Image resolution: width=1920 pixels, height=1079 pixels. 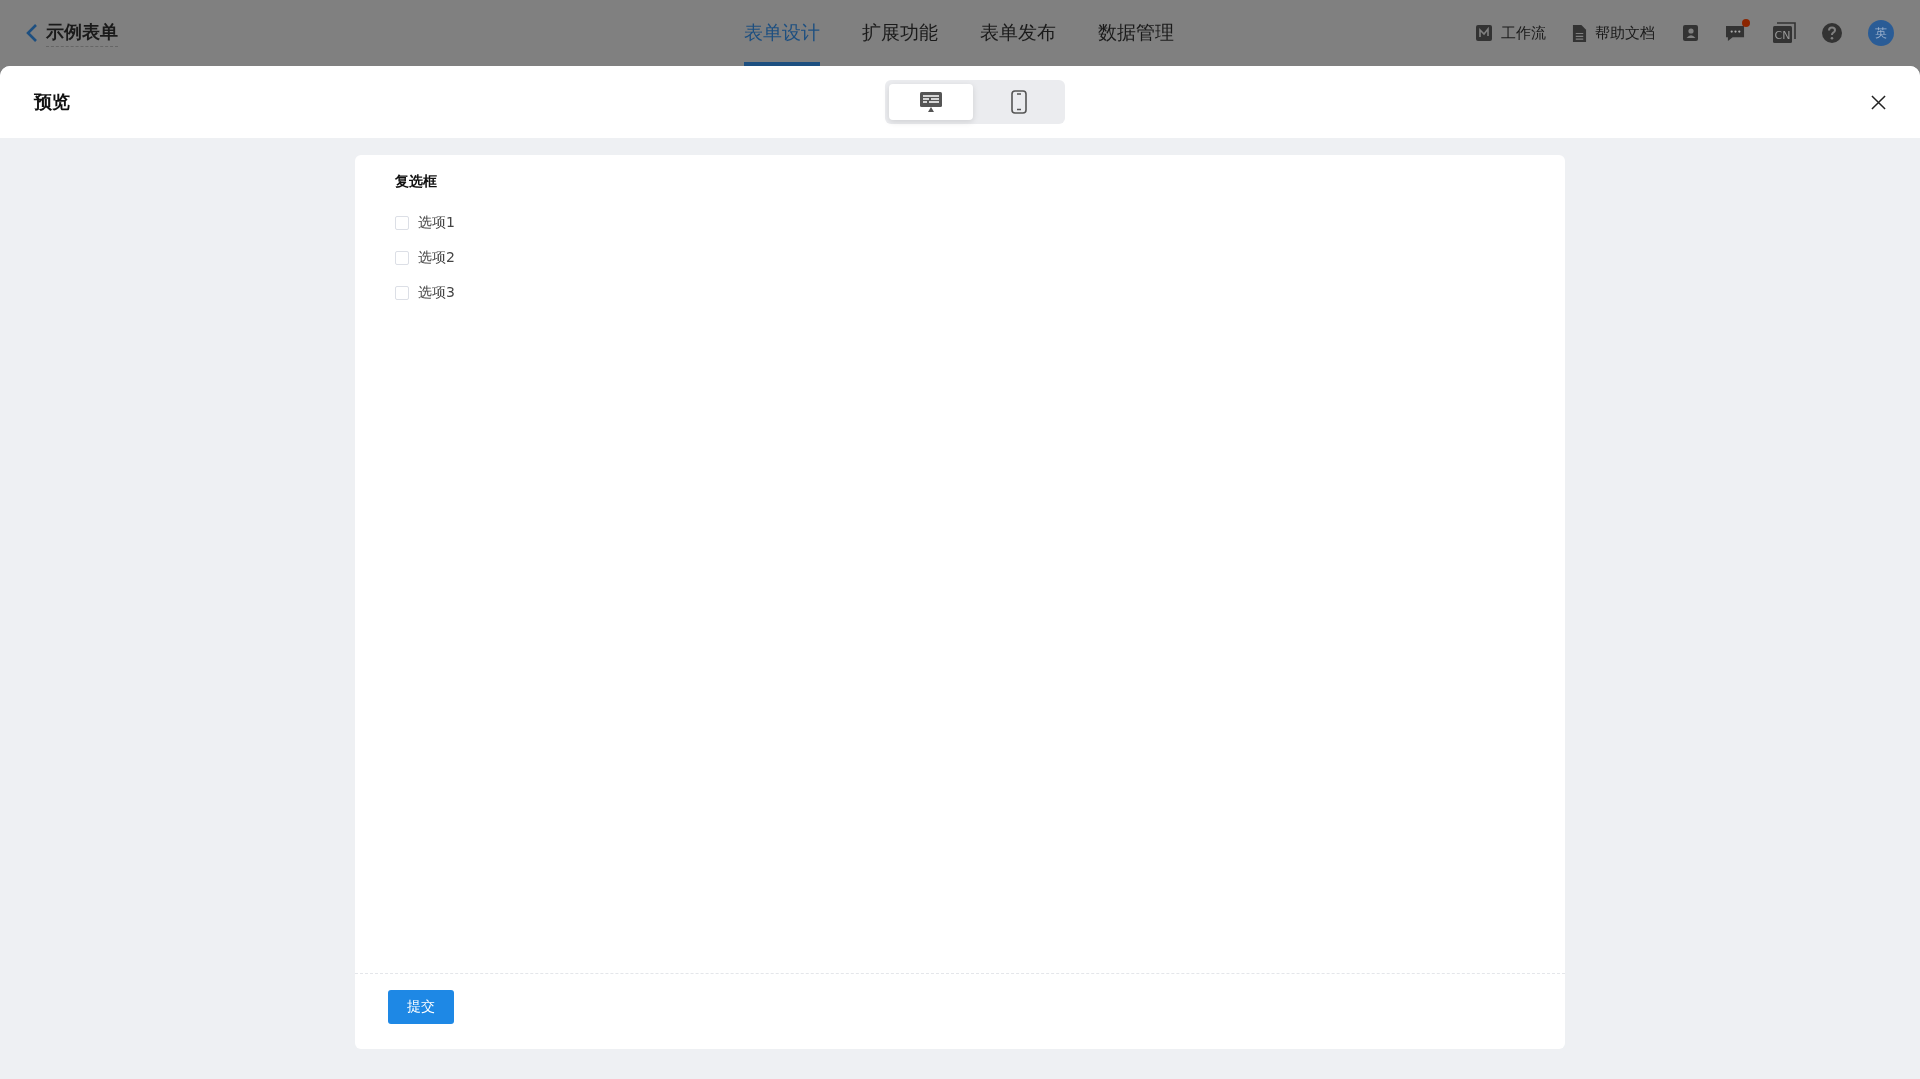 What do you see at coordinates (1625, 33) in the screenshot?
I see `header-link: 帮助文档` at bounding box center [1625, 33].